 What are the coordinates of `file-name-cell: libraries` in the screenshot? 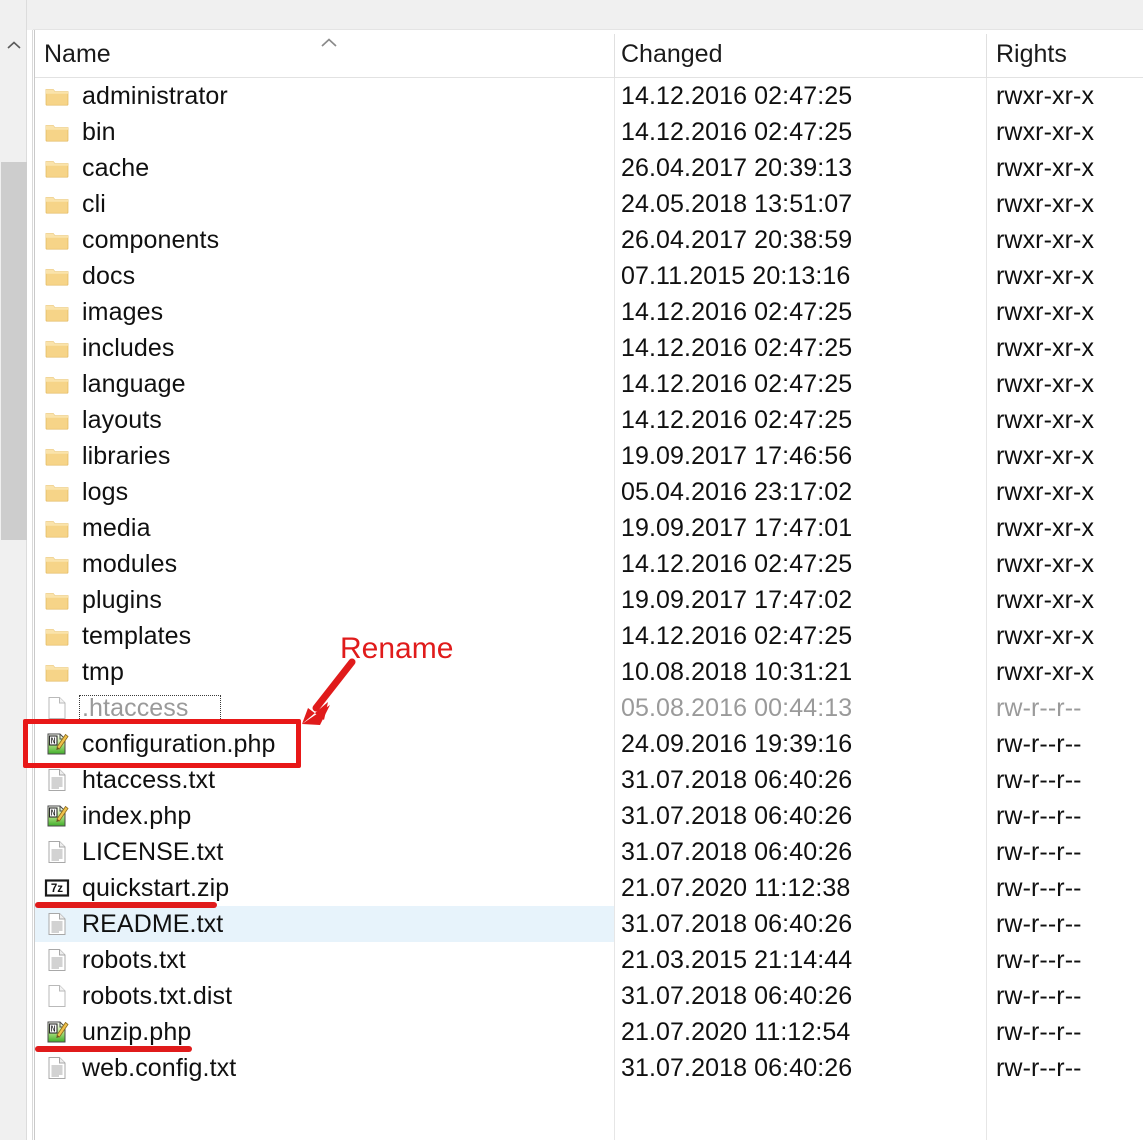 It's located at (324, 456).